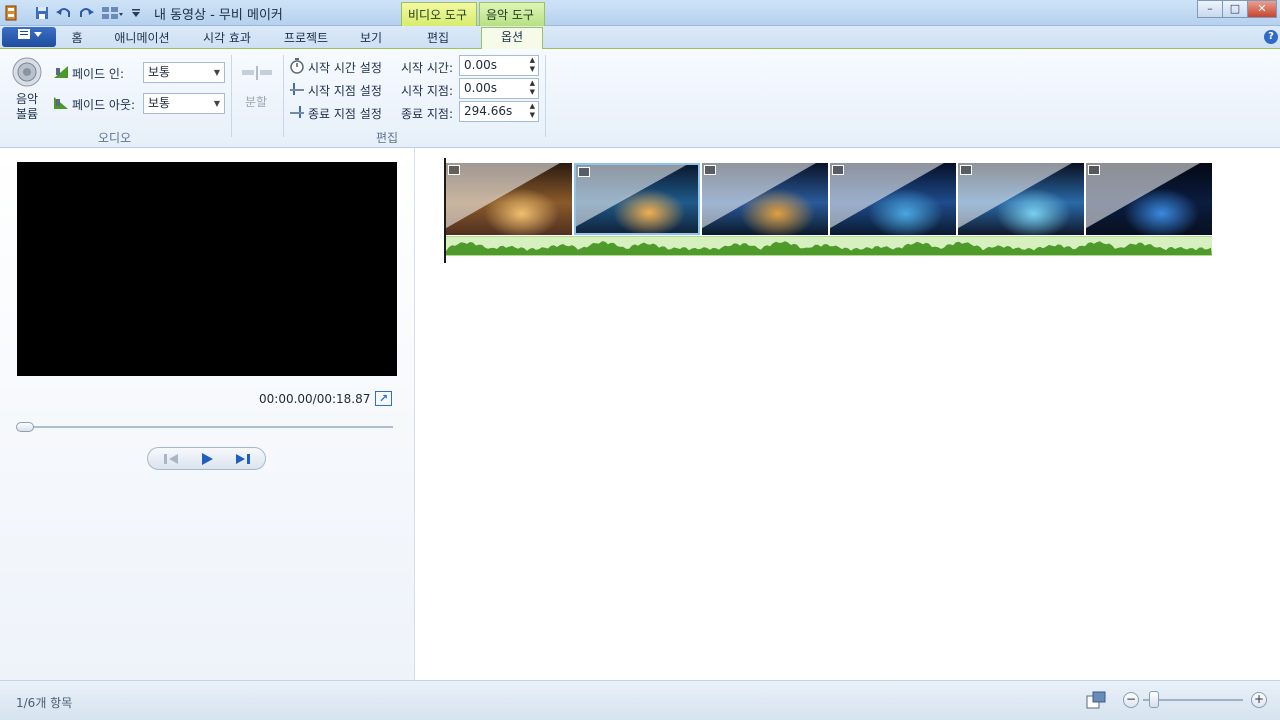  I want to click on zoom-out-button: −, so click(1131, 700).